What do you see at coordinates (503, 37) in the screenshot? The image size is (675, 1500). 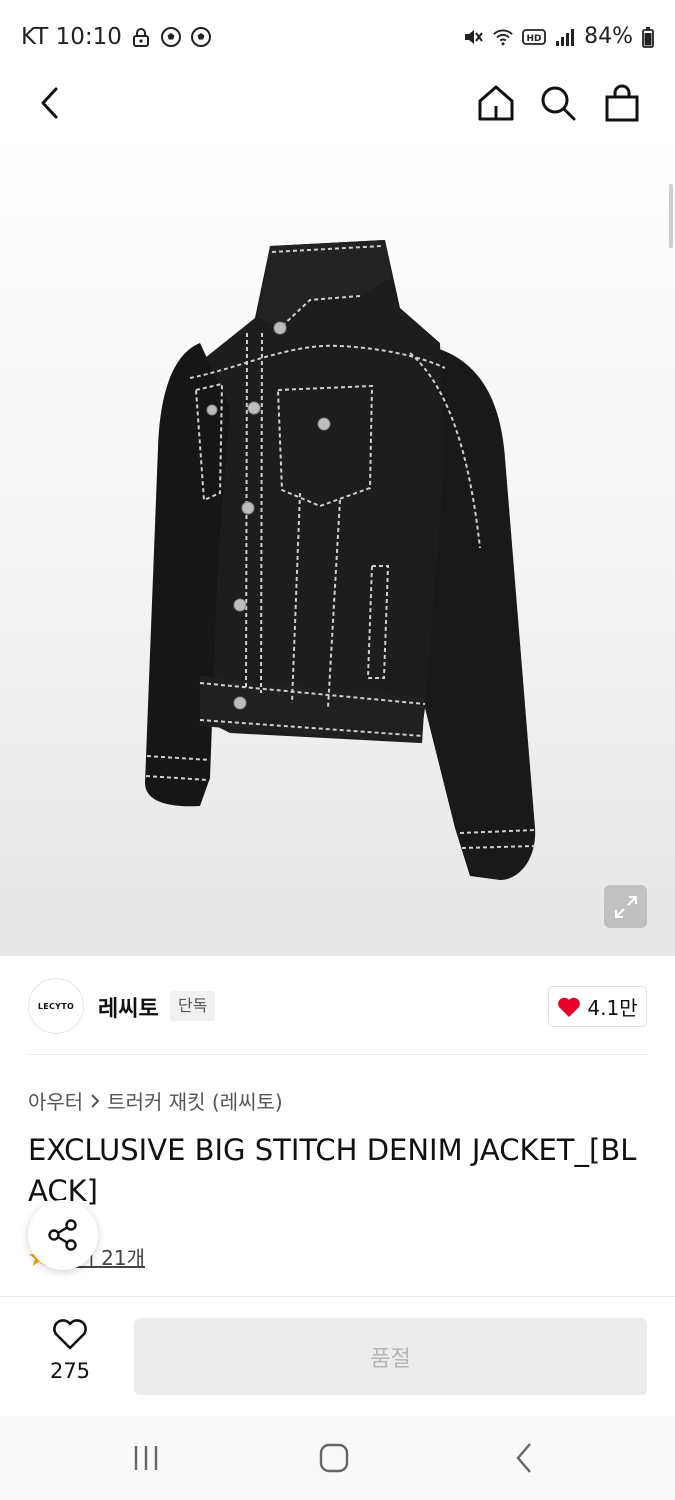 I see `wifi-icon` at bounding box center [503, 37].